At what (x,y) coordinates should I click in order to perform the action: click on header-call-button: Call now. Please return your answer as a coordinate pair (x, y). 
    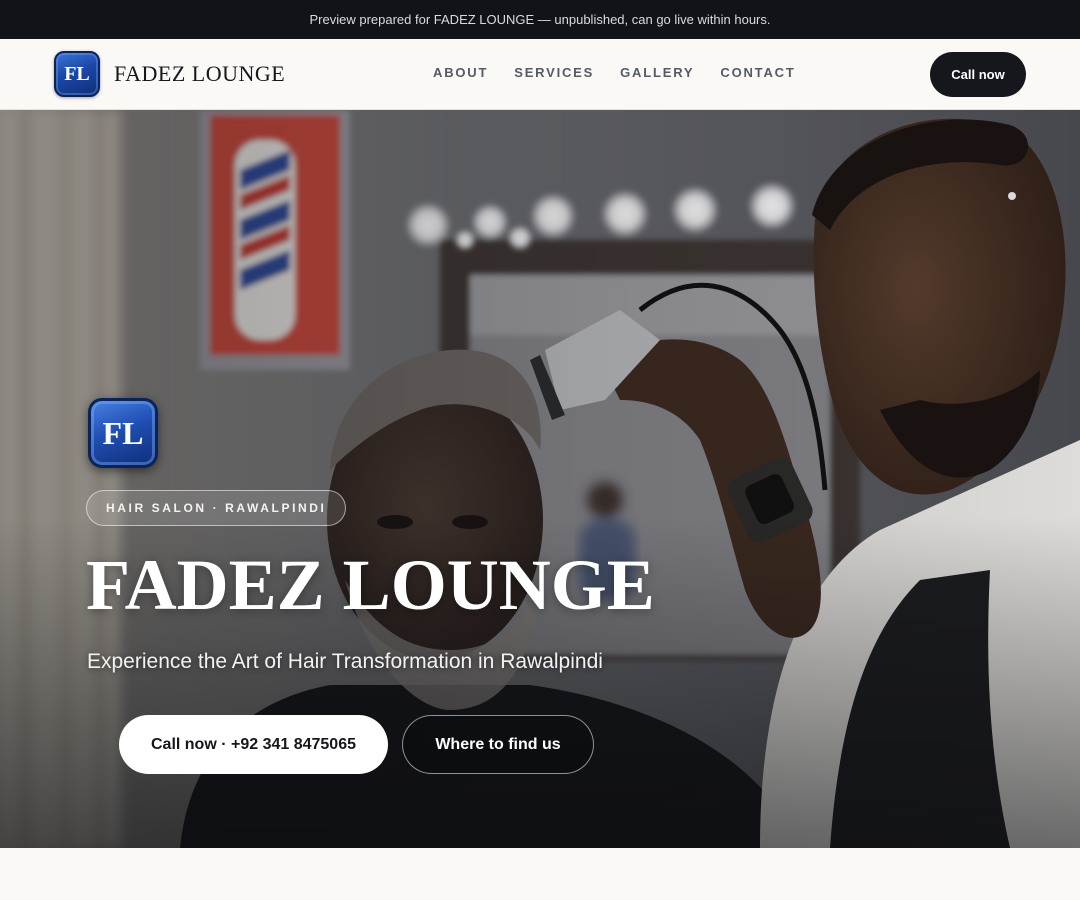
    Looking at the image, I should click on (978, 74).